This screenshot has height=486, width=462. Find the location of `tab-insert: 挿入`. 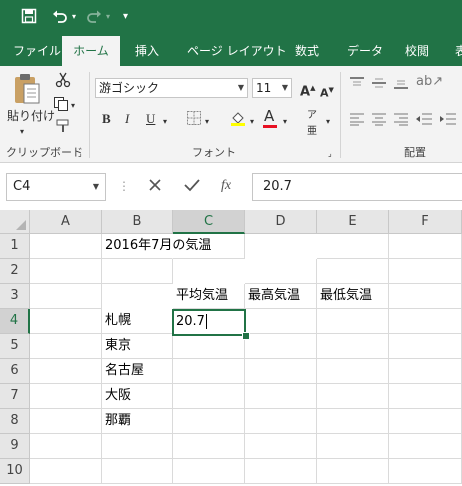

tab-insert: 挿入 is located at coordinates (147, 51).